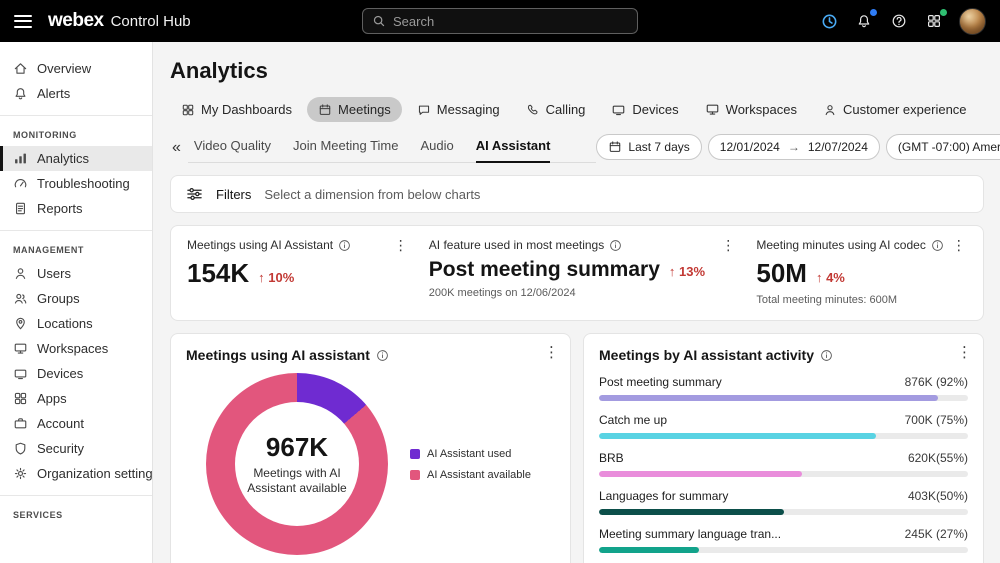  What do you see at coordinates (219, 70) in the screenshot?
I see `page-title: Analytics` at bounding box center [219, 70].